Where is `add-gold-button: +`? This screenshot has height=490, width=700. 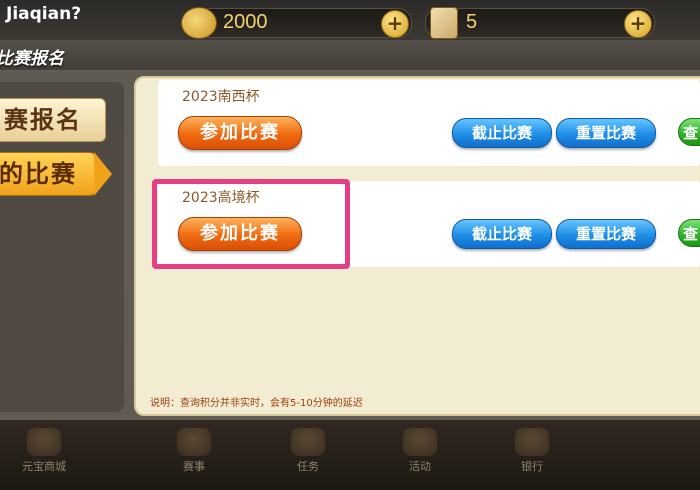 add-gold-button: + is located at coordinates (395, 24).